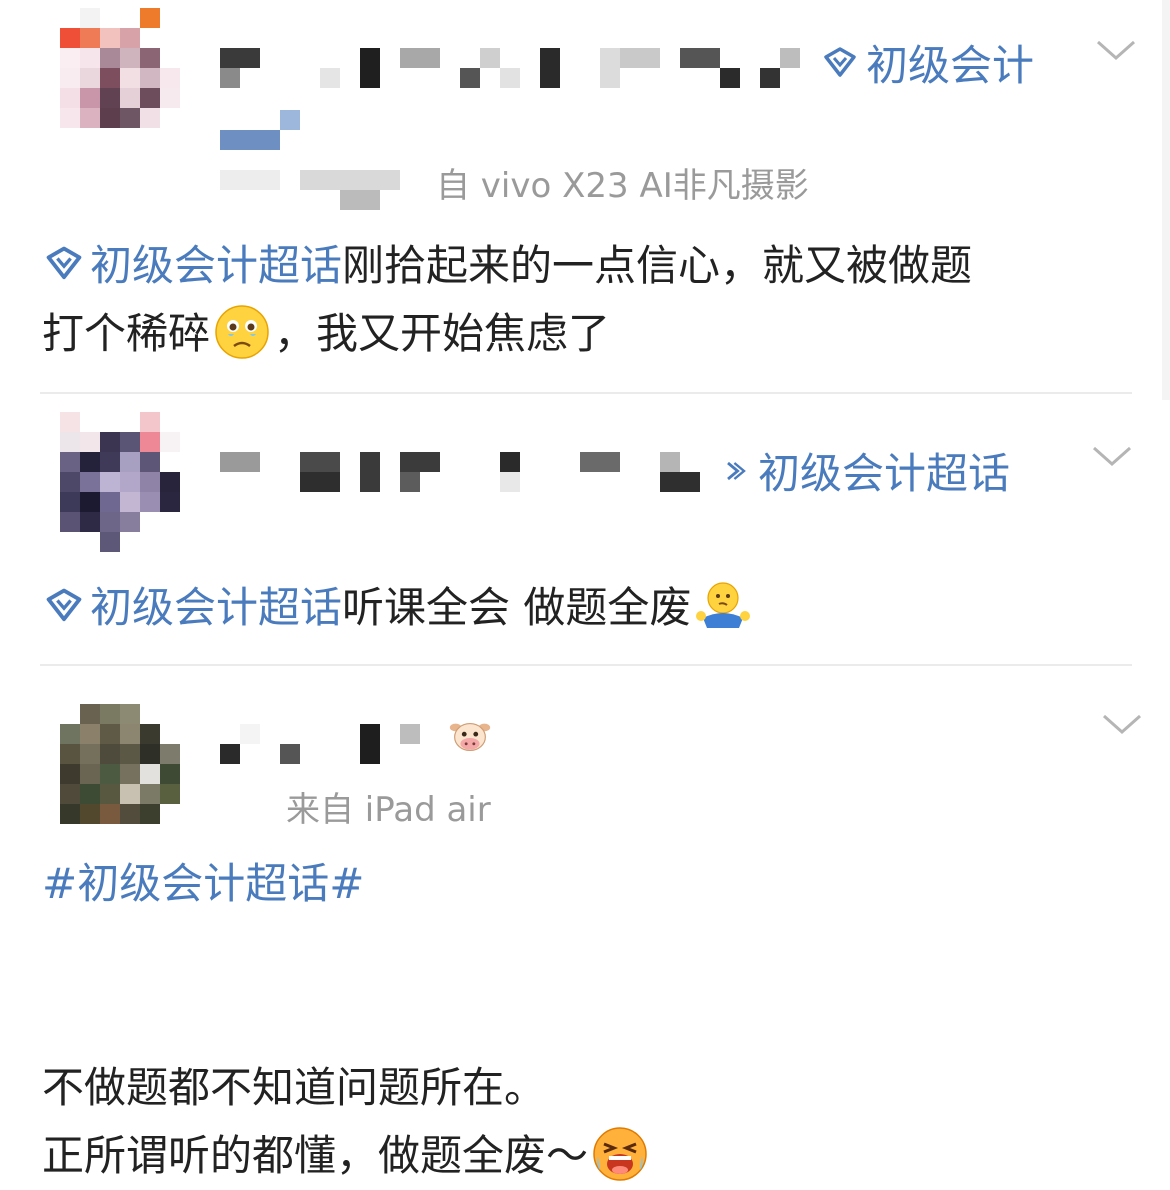  I want to click on crying-loud-emoji-icon, so click(620, 1154).